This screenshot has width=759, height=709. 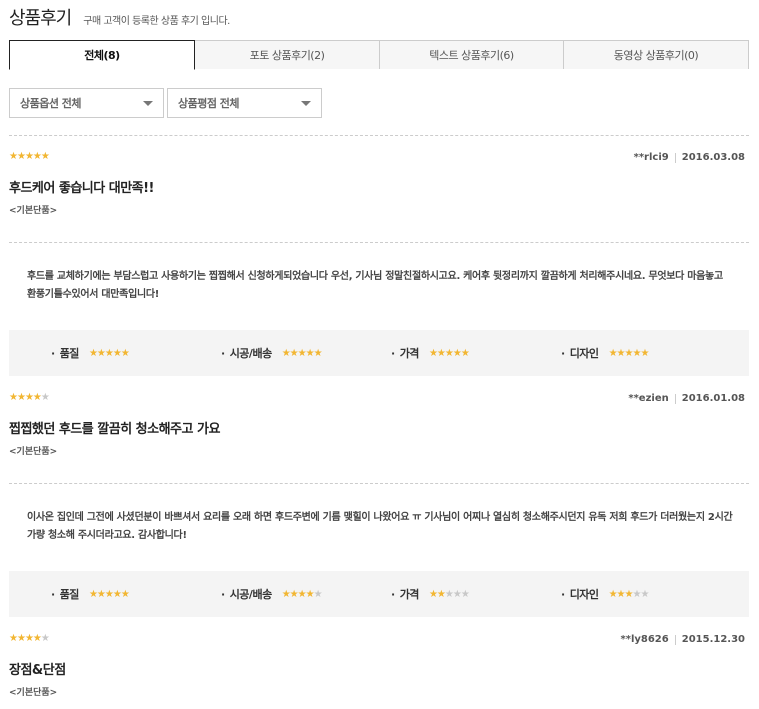 I want to click on review-divider, so click(x=379, y=483).